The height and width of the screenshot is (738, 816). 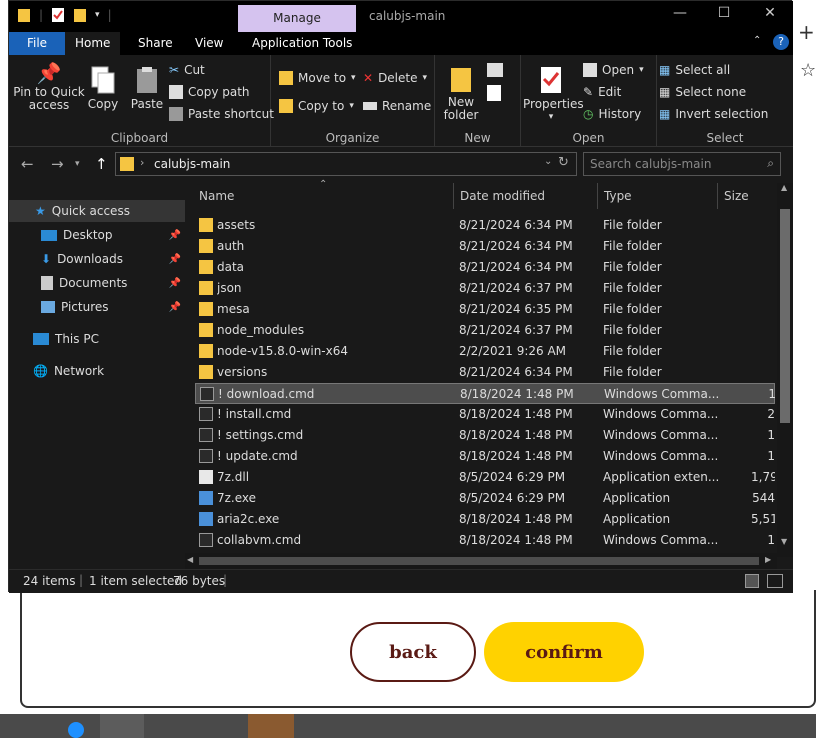 What do you see at coordinates (49, 87) in the screenshot?
I see `pin-quick-access-button: 📌 Pin to Quick access` at bounding box center [49, 87].